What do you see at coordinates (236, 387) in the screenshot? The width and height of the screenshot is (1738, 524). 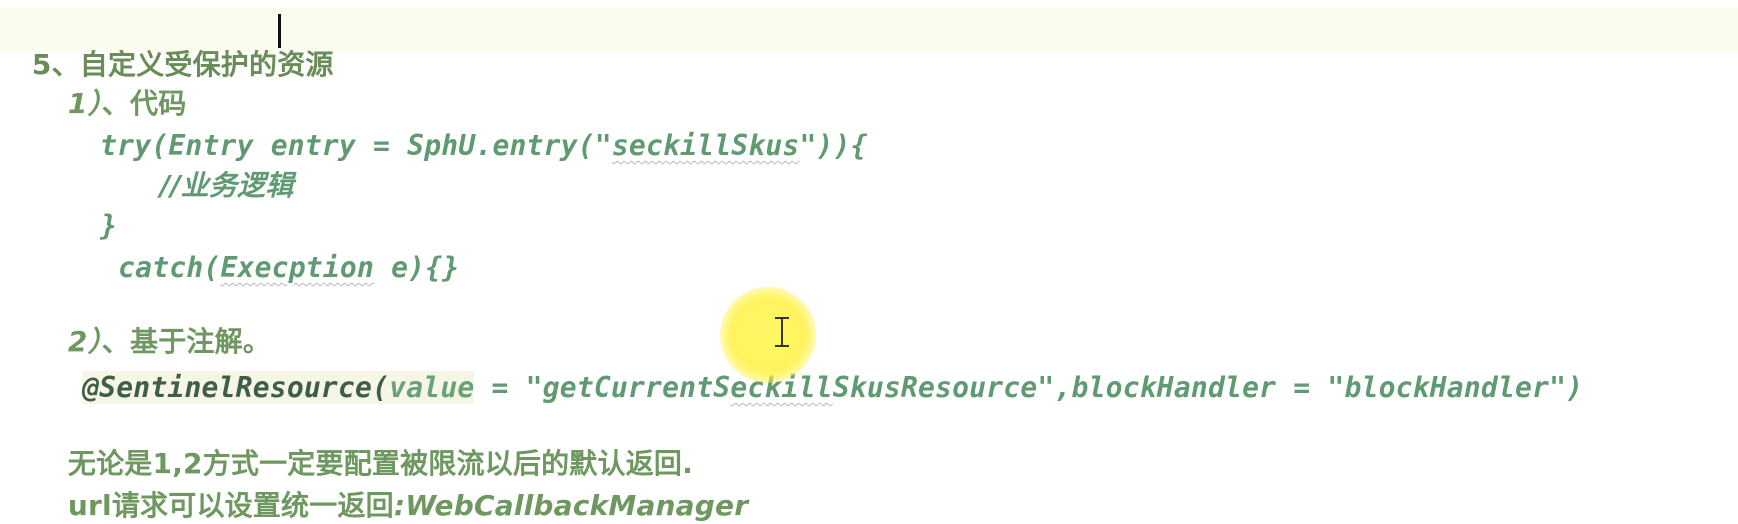 I see `sentinel-resource-annotation: @SentinelResource(` at bounding box center [236, 387].